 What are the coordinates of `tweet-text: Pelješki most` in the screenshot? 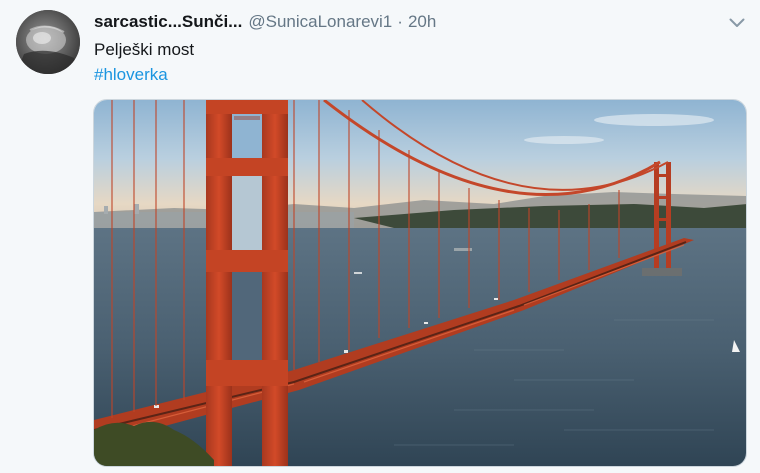 It's located at (144, 49).